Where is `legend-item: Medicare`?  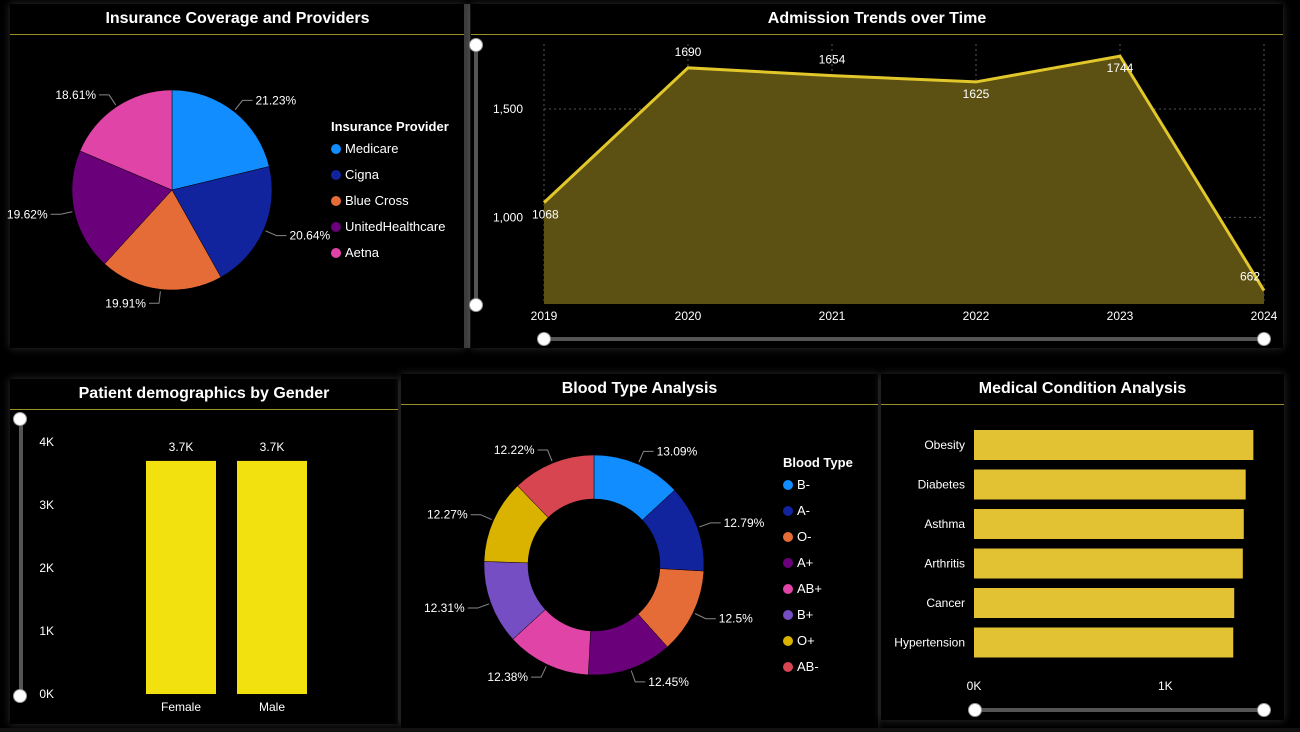
legend-item: Medicare is located at coordinates (371, 148).